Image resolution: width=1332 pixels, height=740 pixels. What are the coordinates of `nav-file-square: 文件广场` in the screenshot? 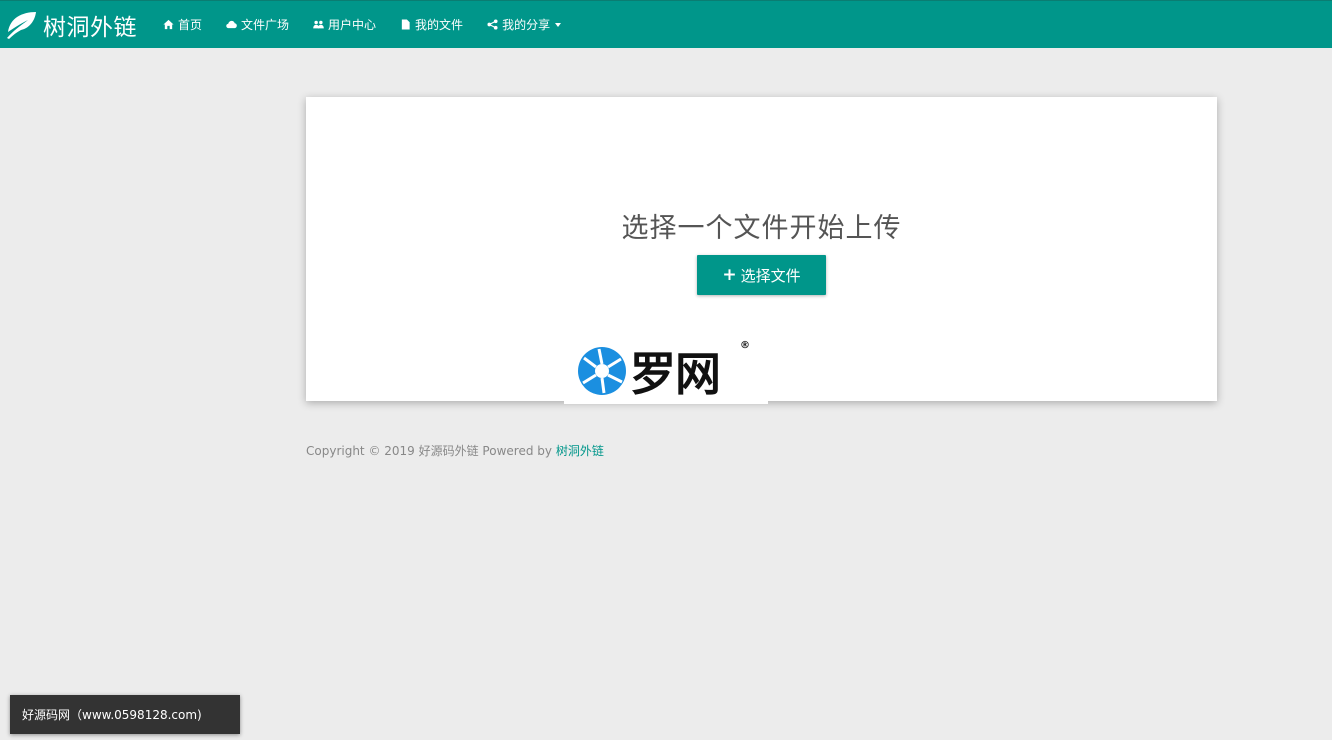 It's located at (257, 25).